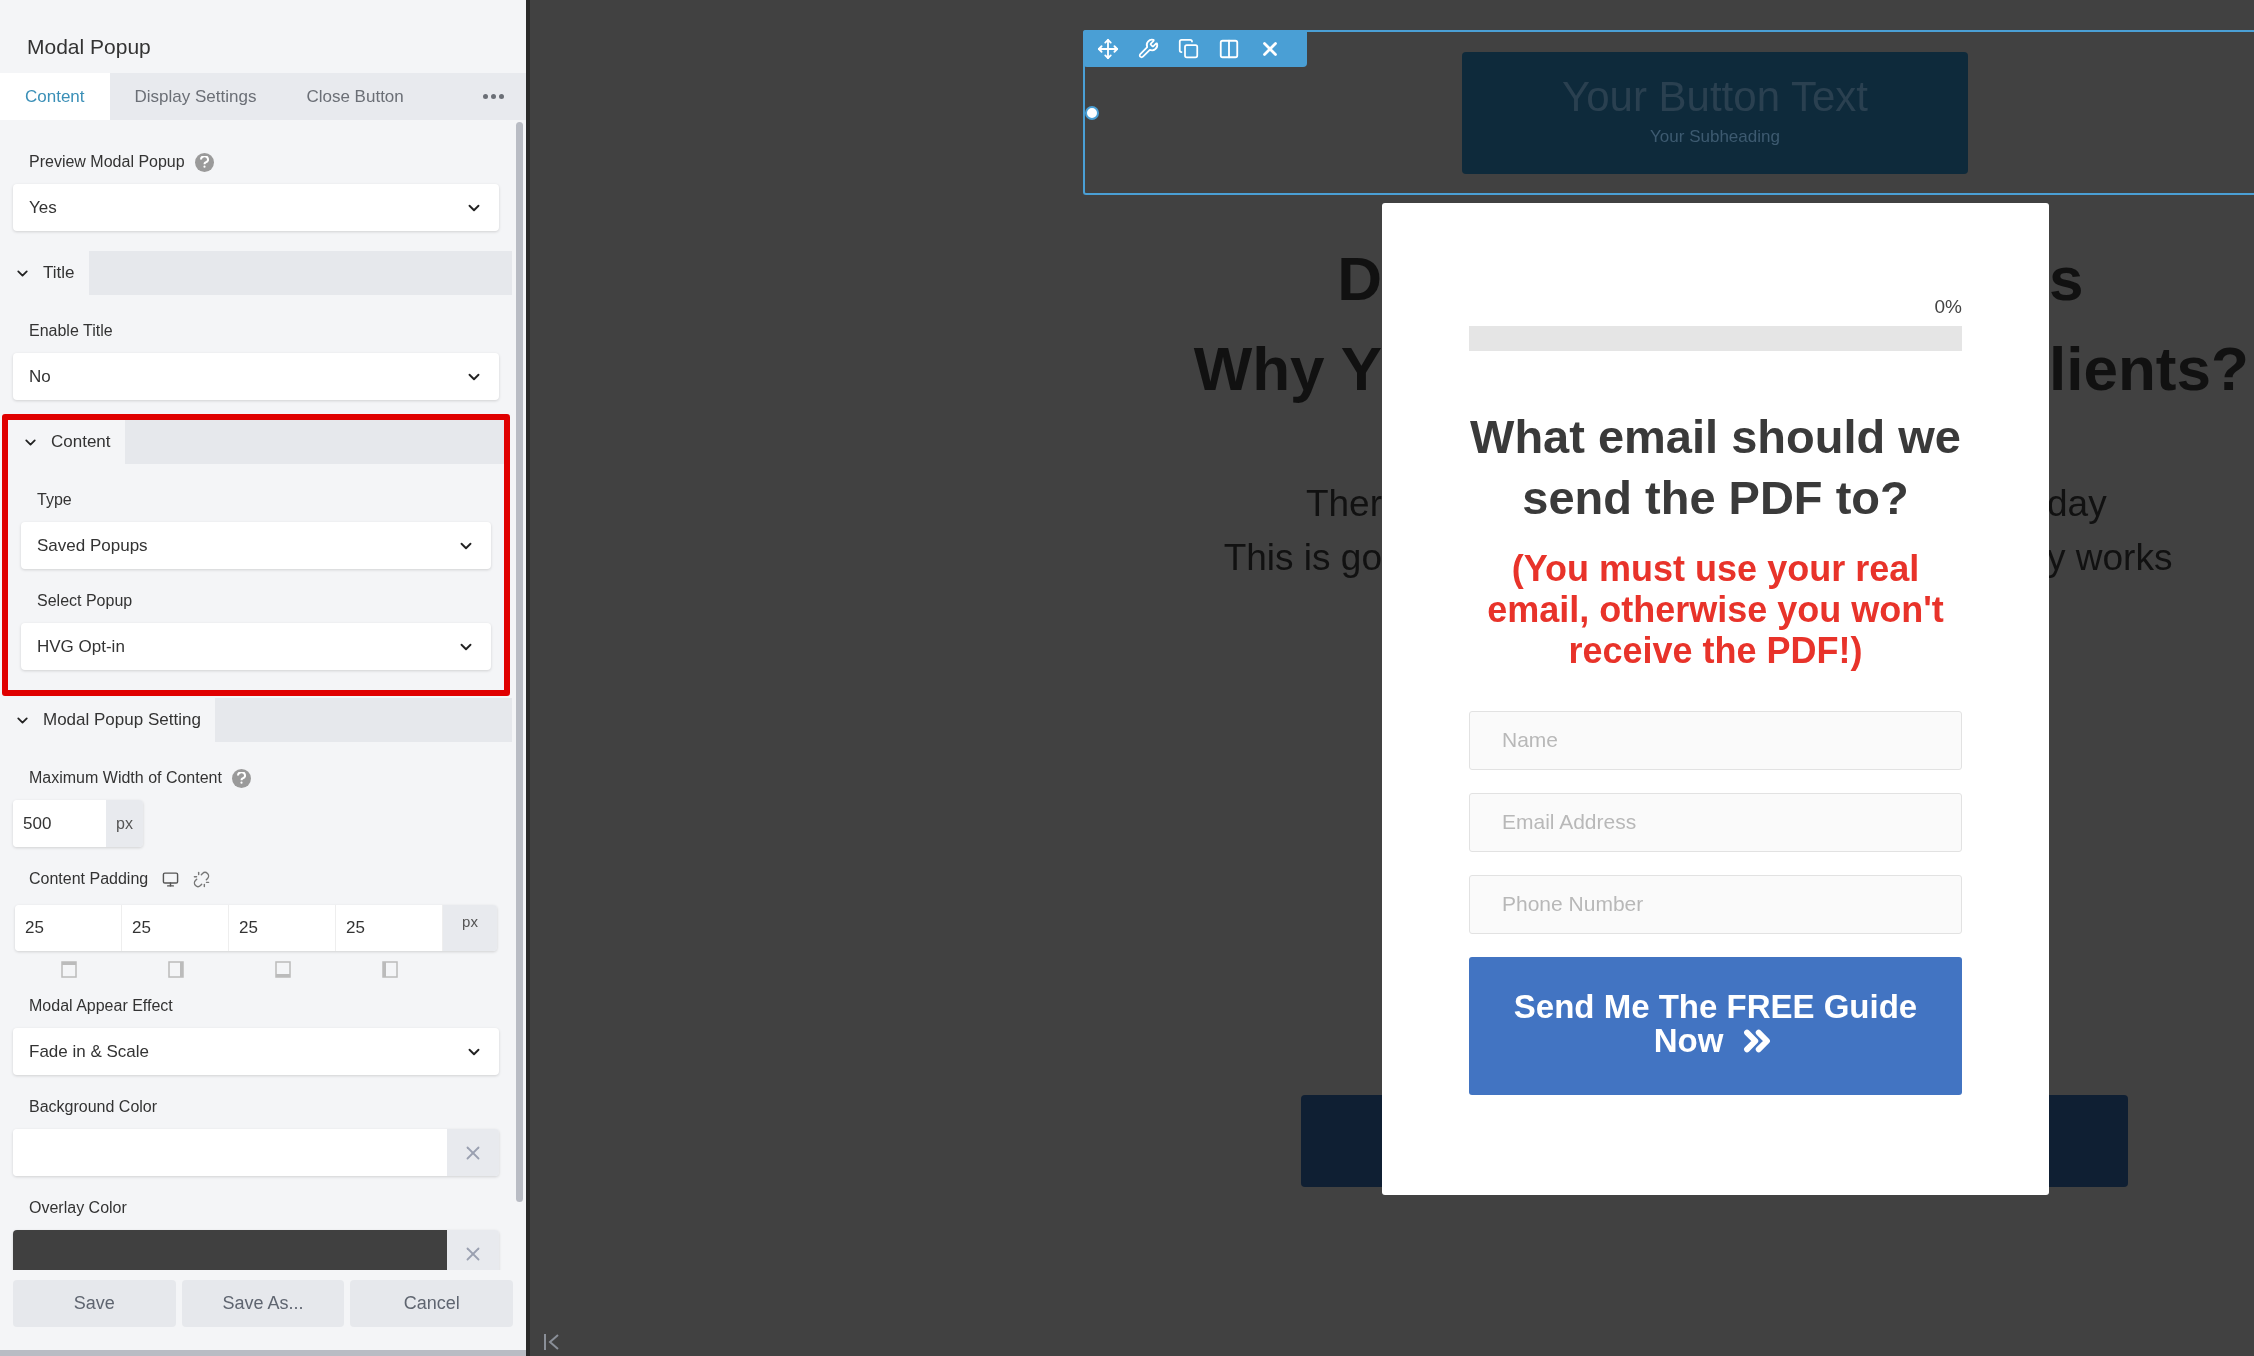 This screenshot has height=1356, width=2254. Describe the element at coordinates (54, 500) in the screenshot. I see `field-label: Type` at that location.